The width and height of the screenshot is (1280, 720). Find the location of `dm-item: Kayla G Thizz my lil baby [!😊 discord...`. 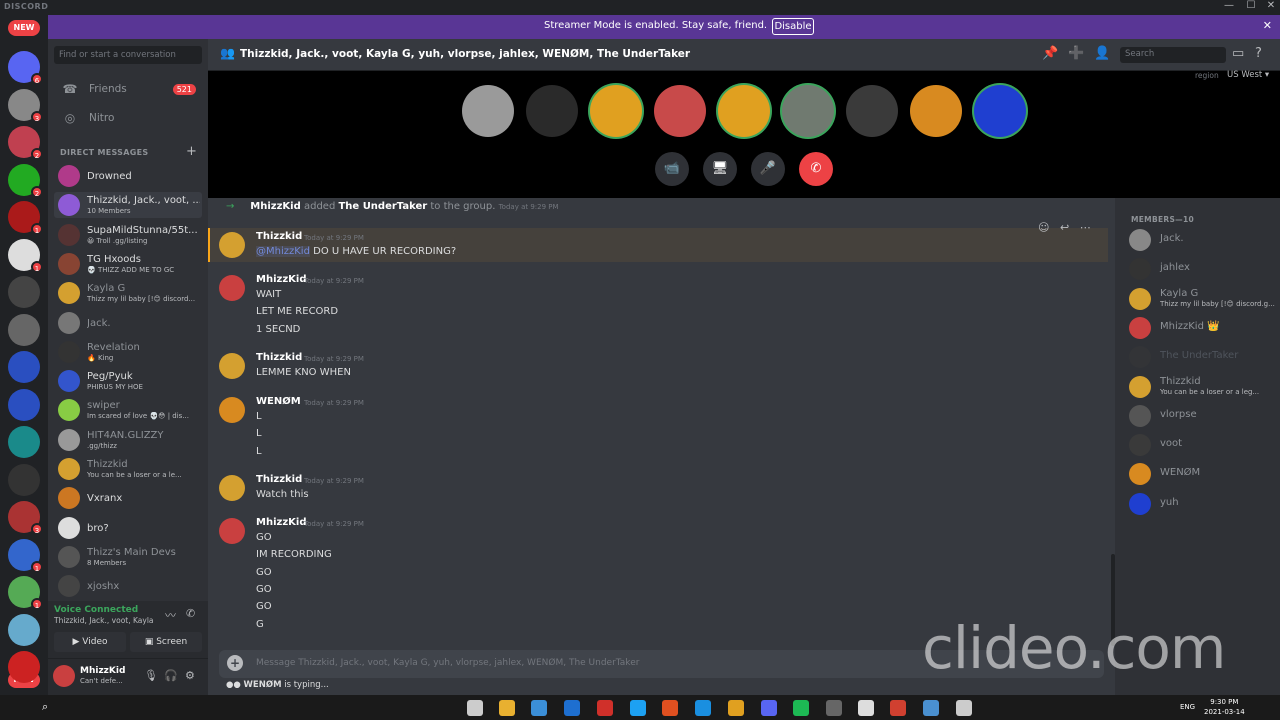

dm-item: Kayla G Thizz my lil baby [!😊 discord... is located at coordinates (128, 293).